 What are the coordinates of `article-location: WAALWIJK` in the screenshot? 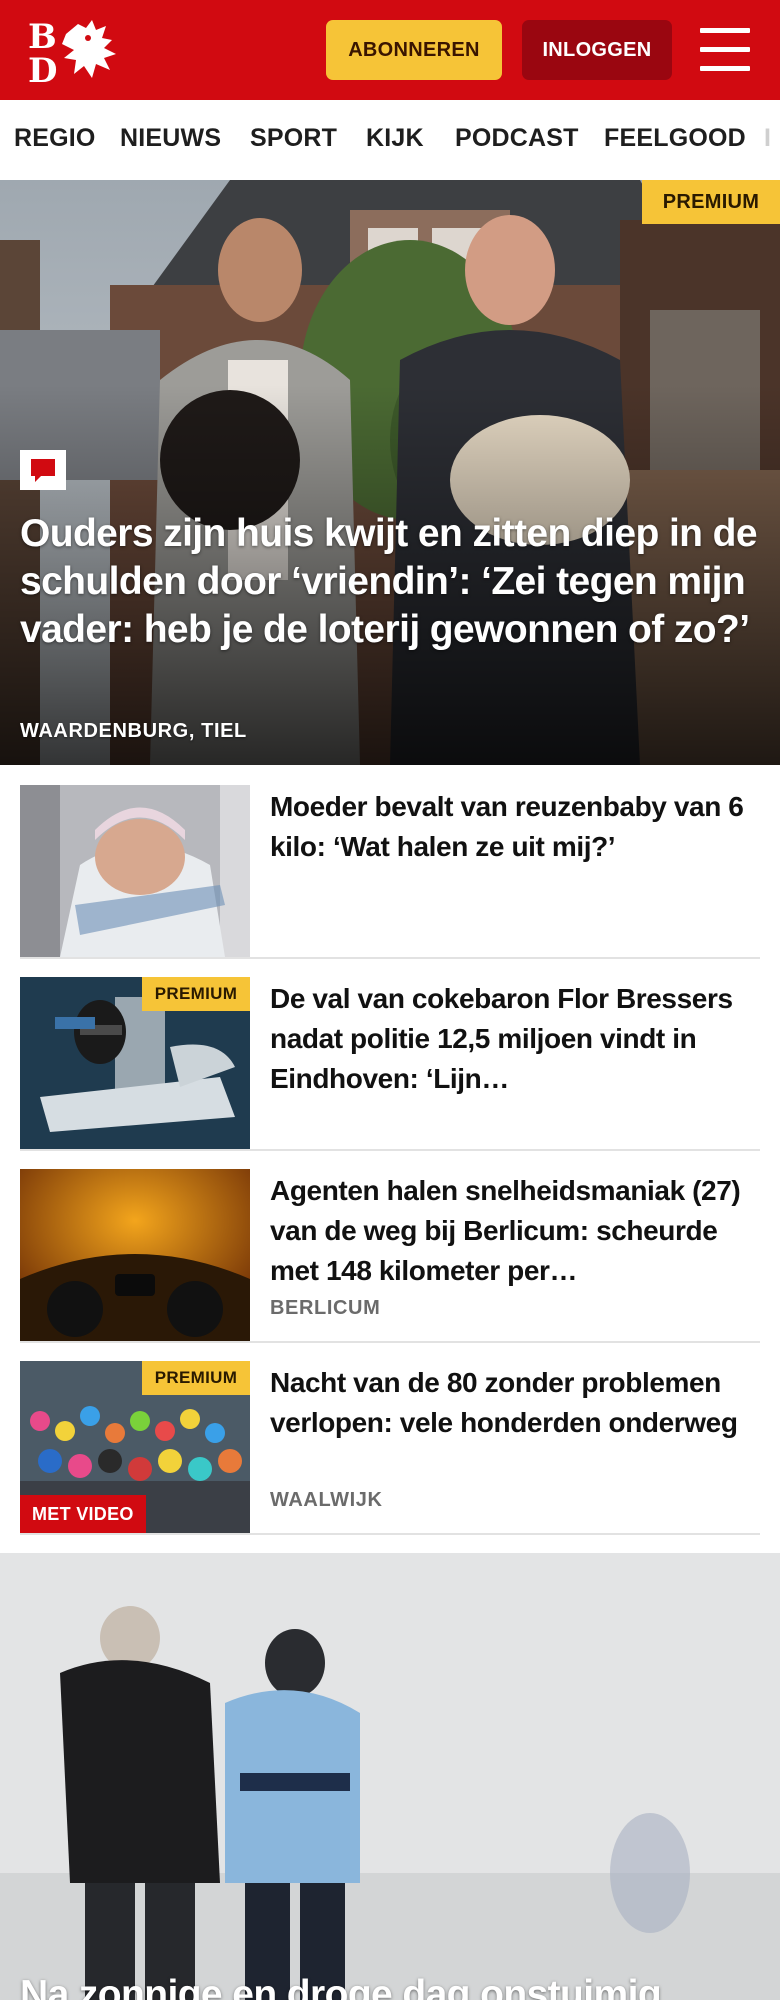 It's located at (326, 1500).